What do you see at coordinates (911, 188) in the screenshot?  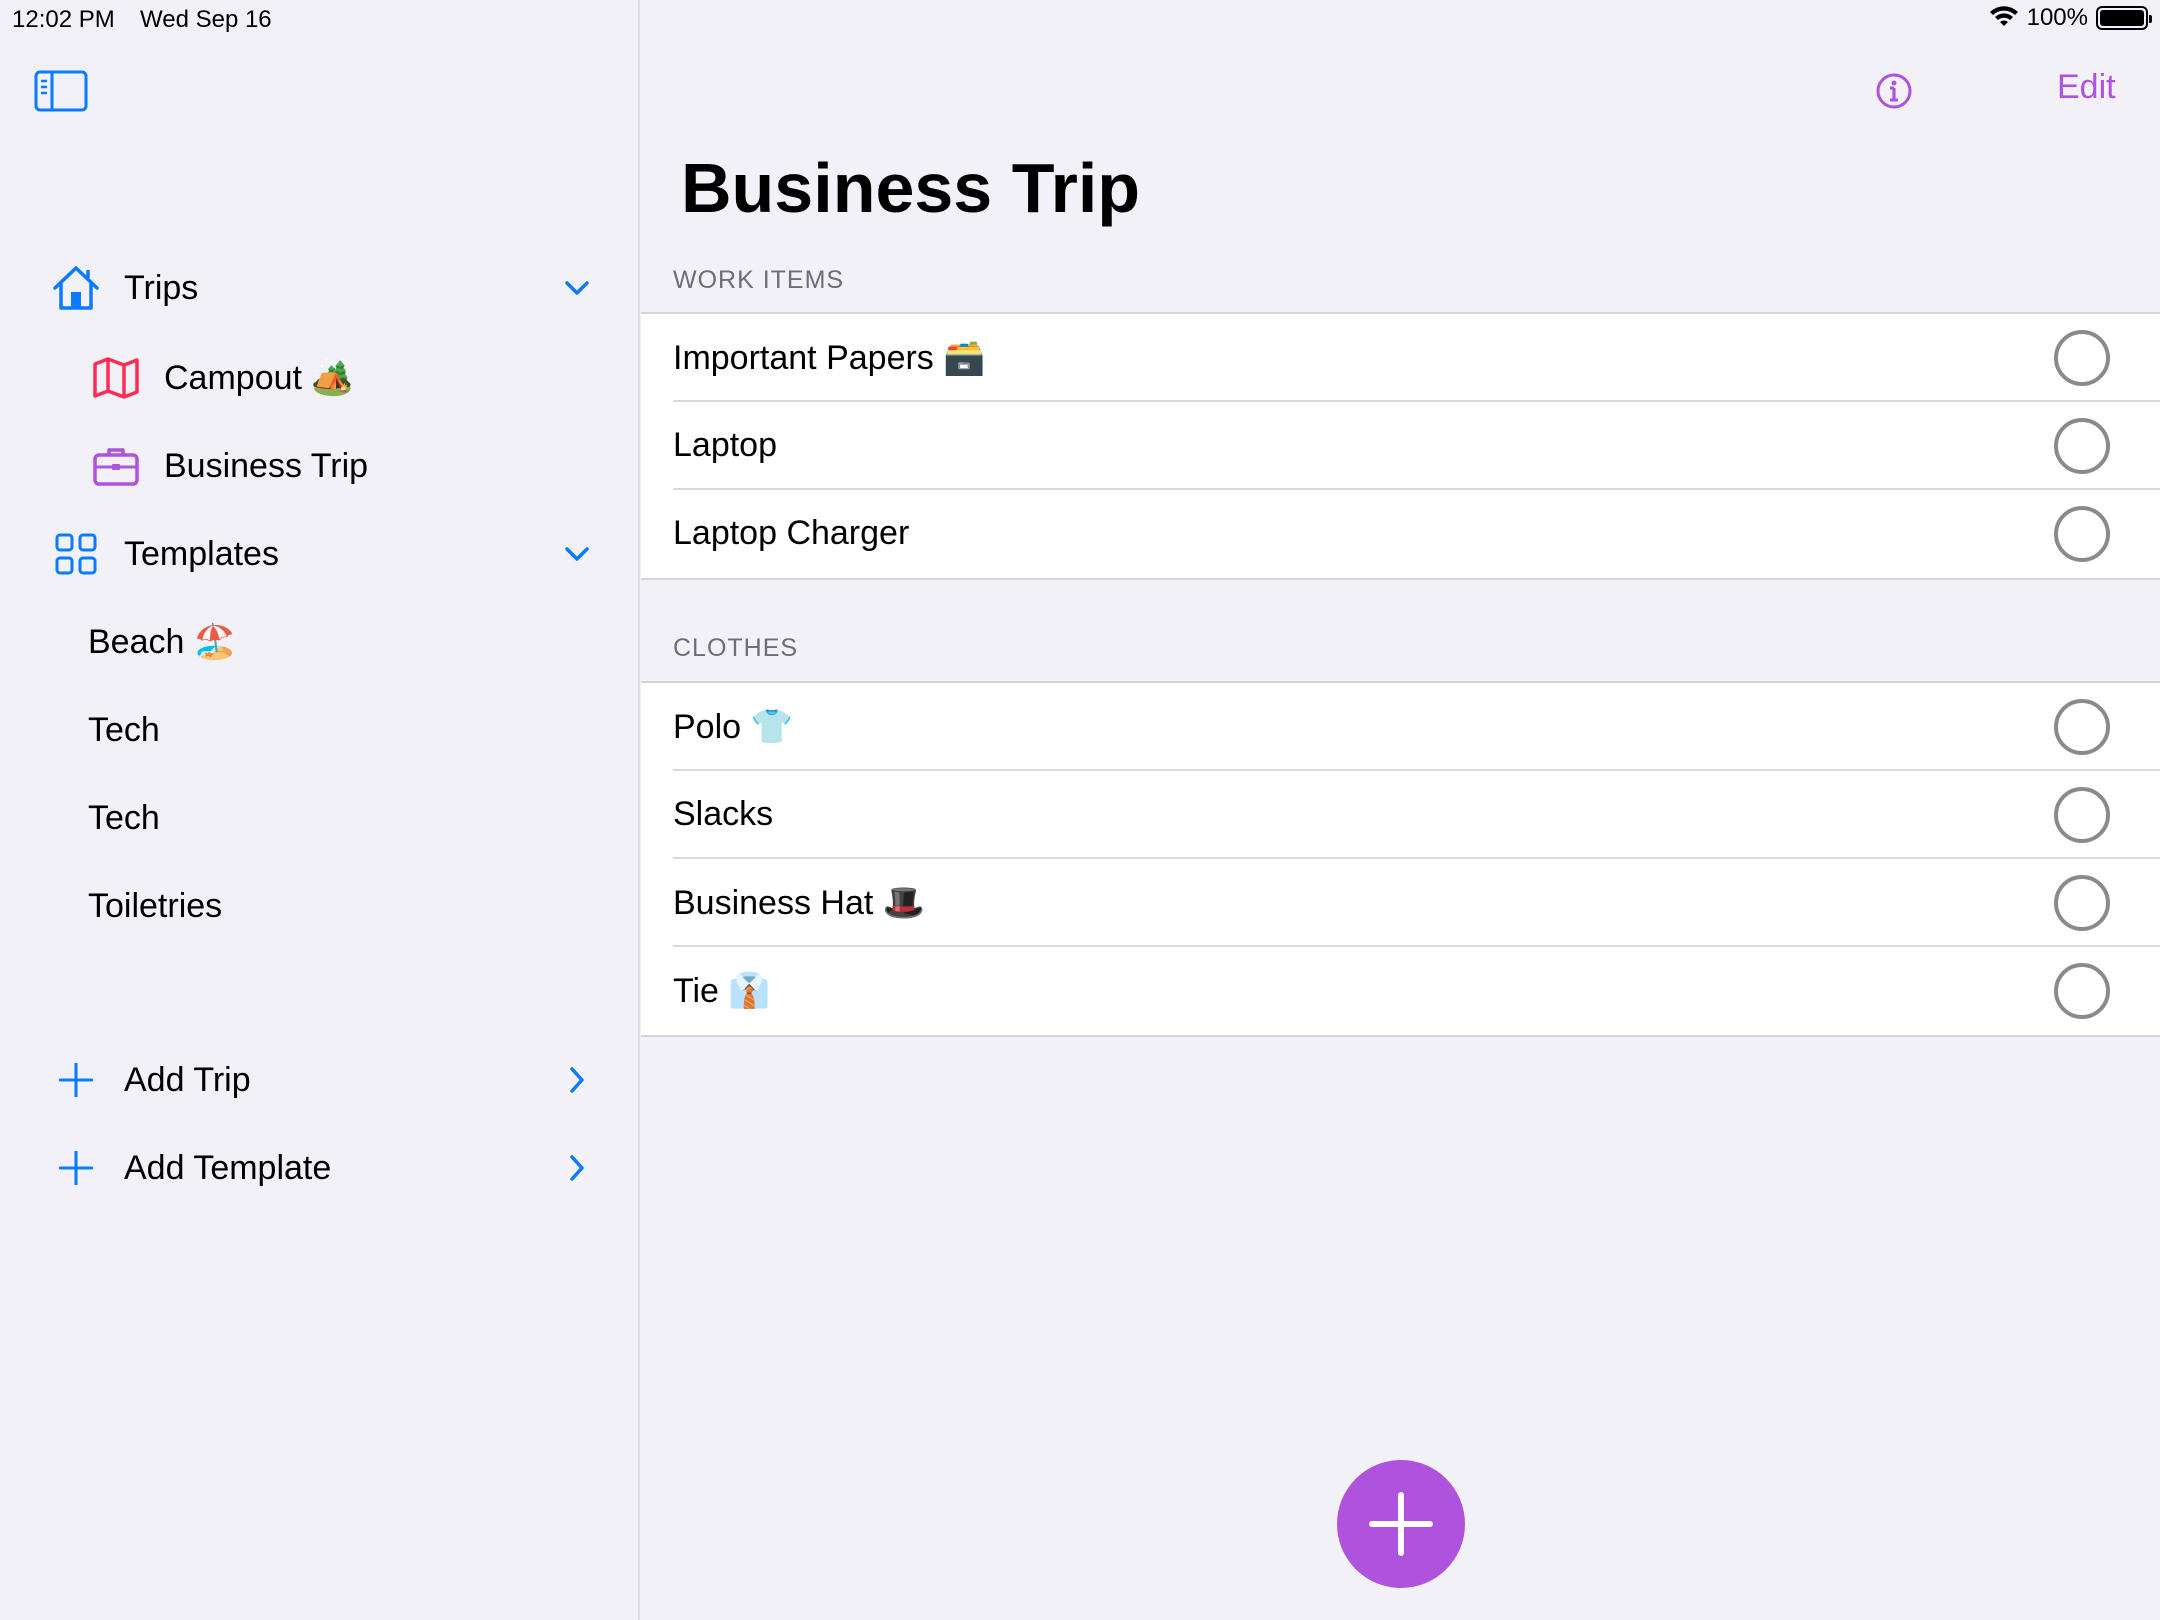 I see `page-title: Business Trip` at bounding box center [911, 188].